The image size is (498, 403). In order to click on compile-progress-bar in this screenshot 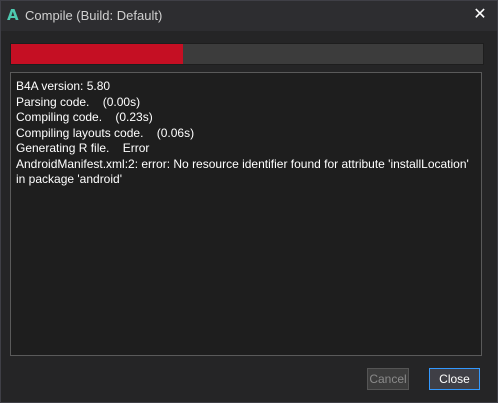, I will do `click(247, 54)`.